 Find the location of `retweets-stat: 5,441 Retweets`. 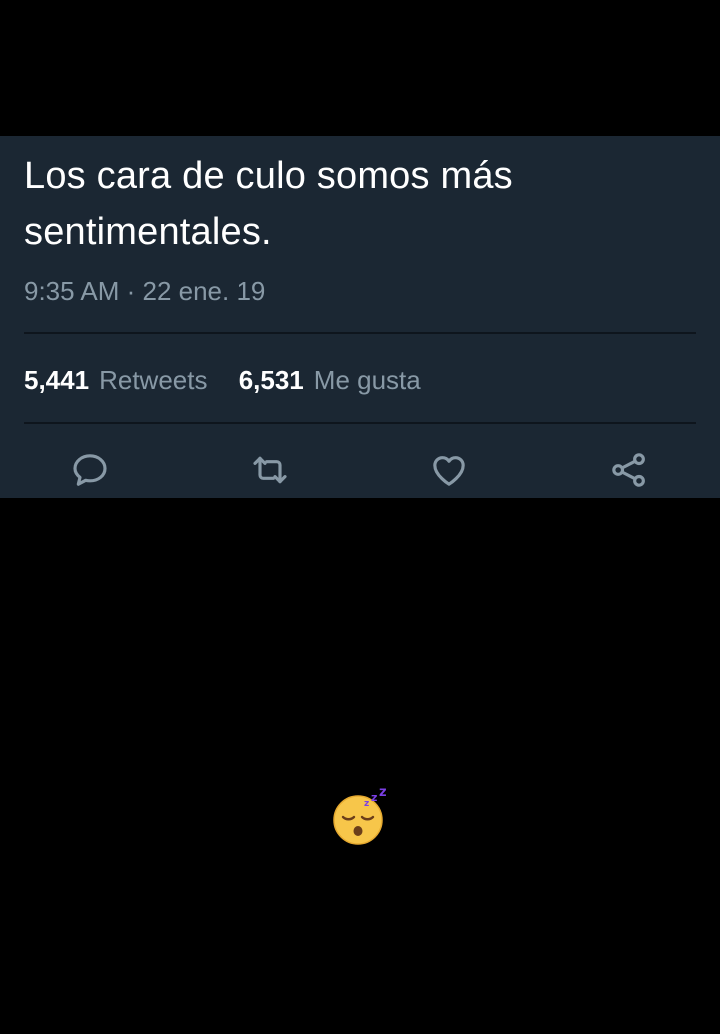

retweets-stat: 5,441 Retweets is located at coordinates (119, 380).